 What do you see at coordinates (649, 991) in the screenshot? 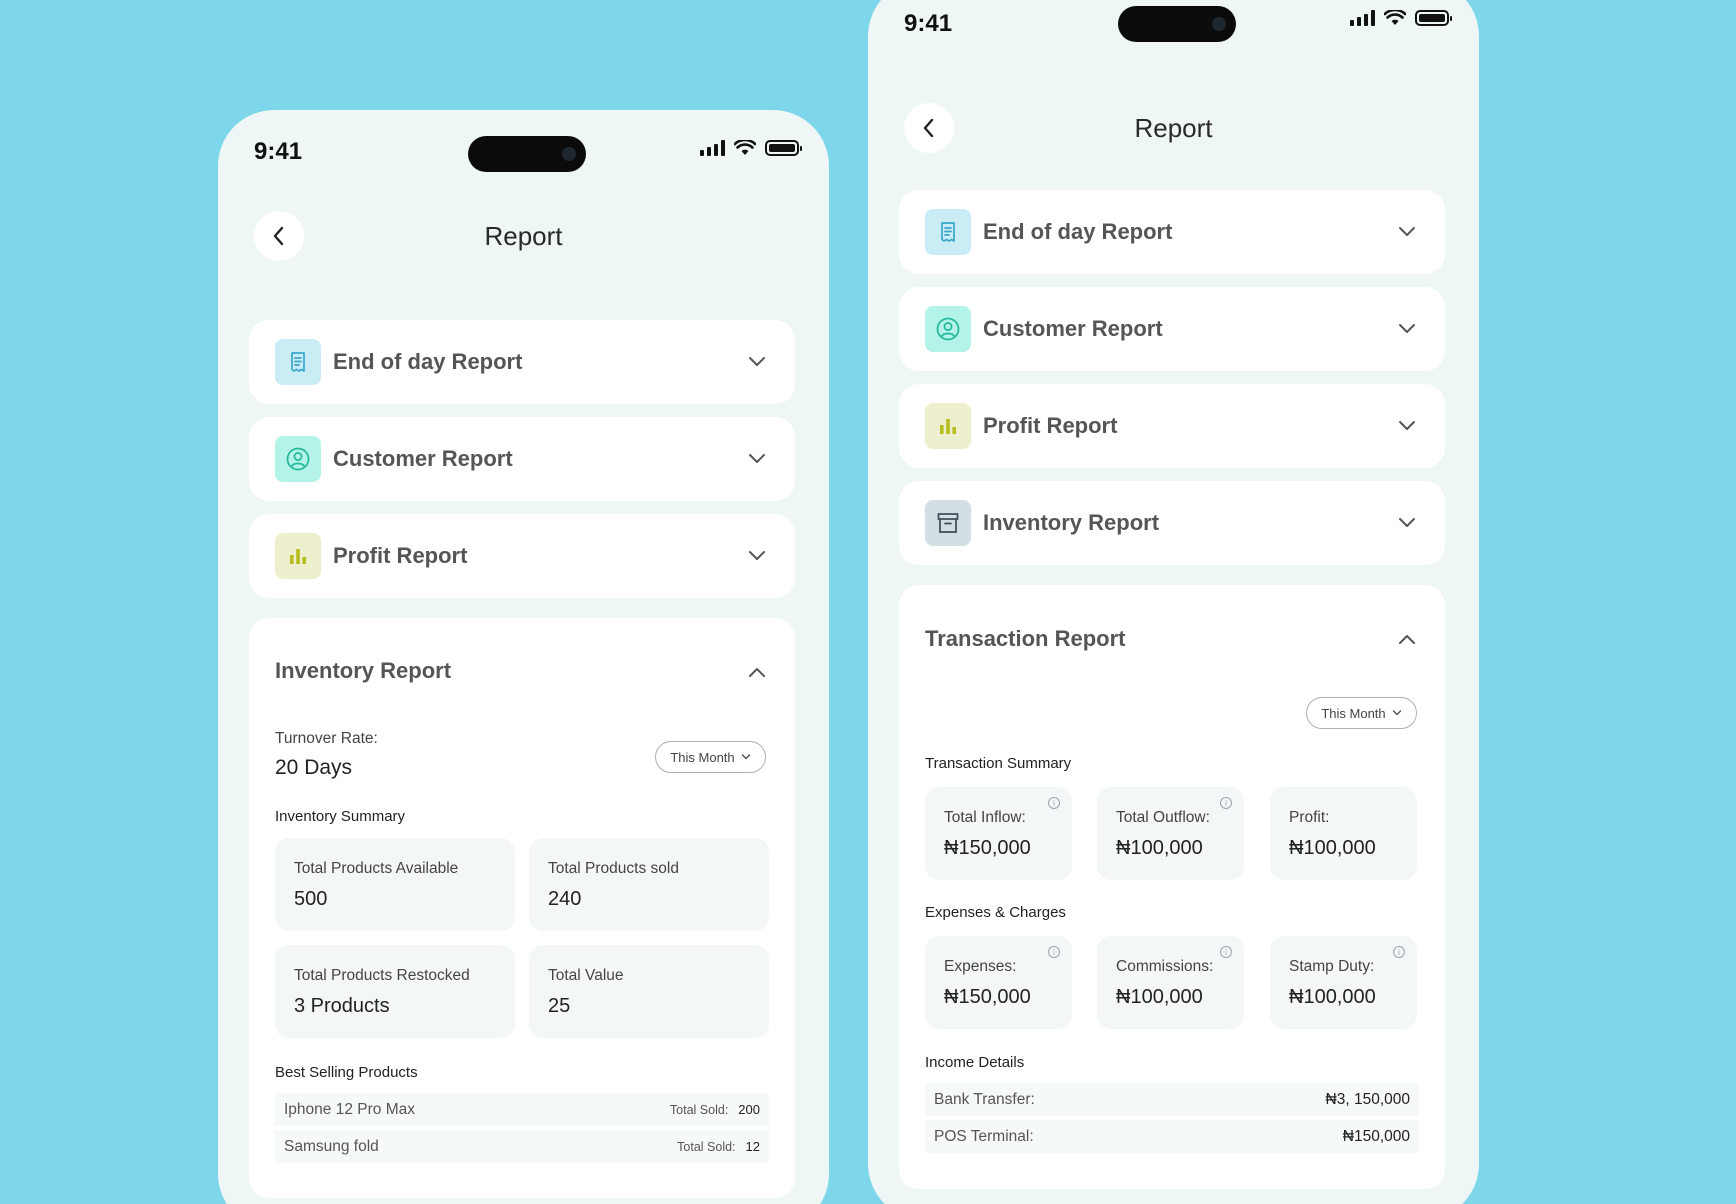
I see `stat-tile: Total Value 25` at bounding box center [649, 991].